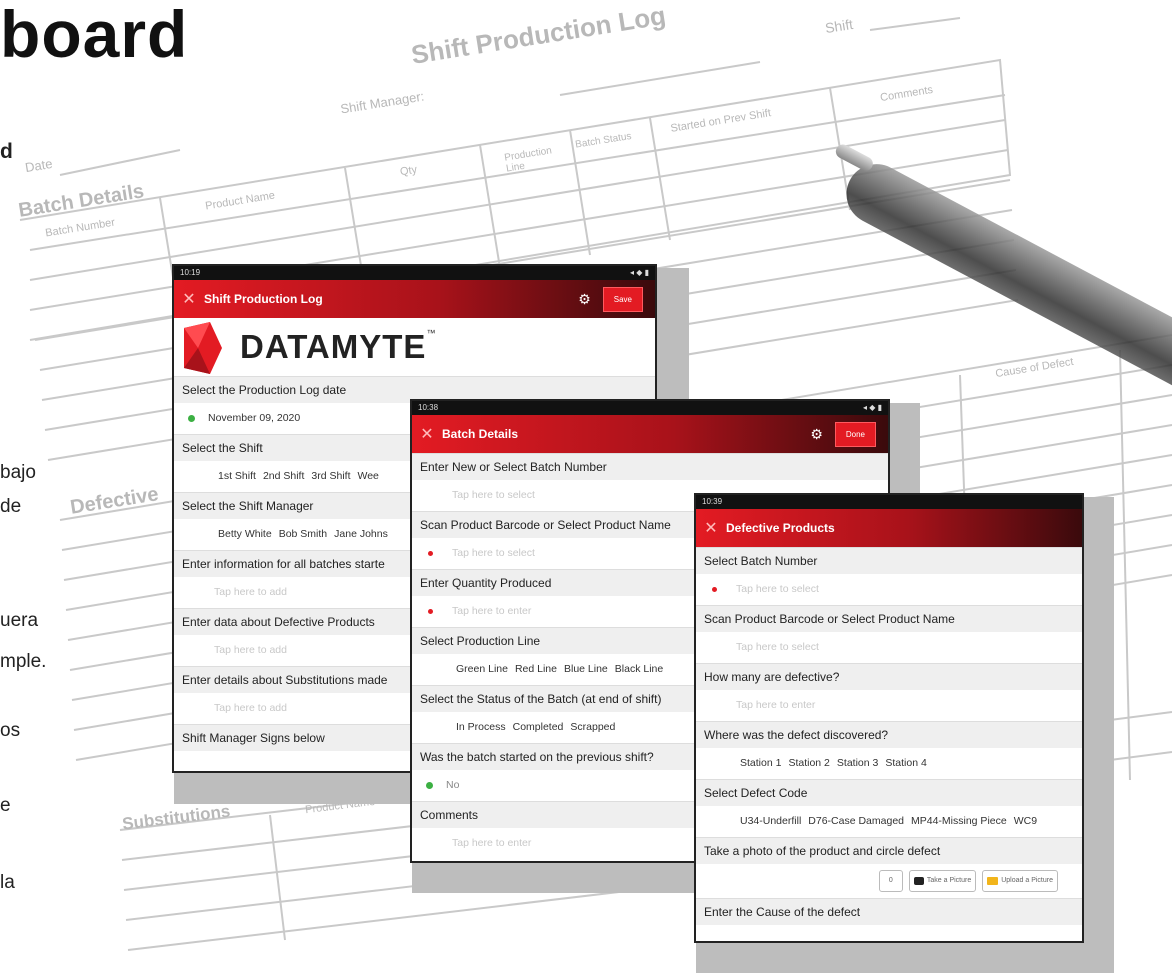 The width and height of the screenshot is (1172, 973). Describe the element at coordinates (889, 528) in the screenshot. I see `app-bar: ✕ Defective Products` at that location.